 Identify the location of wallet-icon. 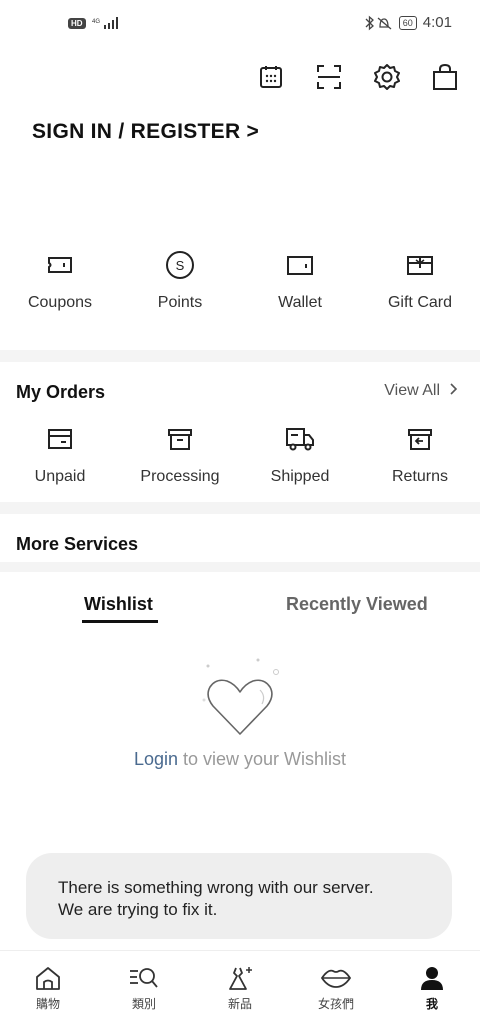
(300, 265).